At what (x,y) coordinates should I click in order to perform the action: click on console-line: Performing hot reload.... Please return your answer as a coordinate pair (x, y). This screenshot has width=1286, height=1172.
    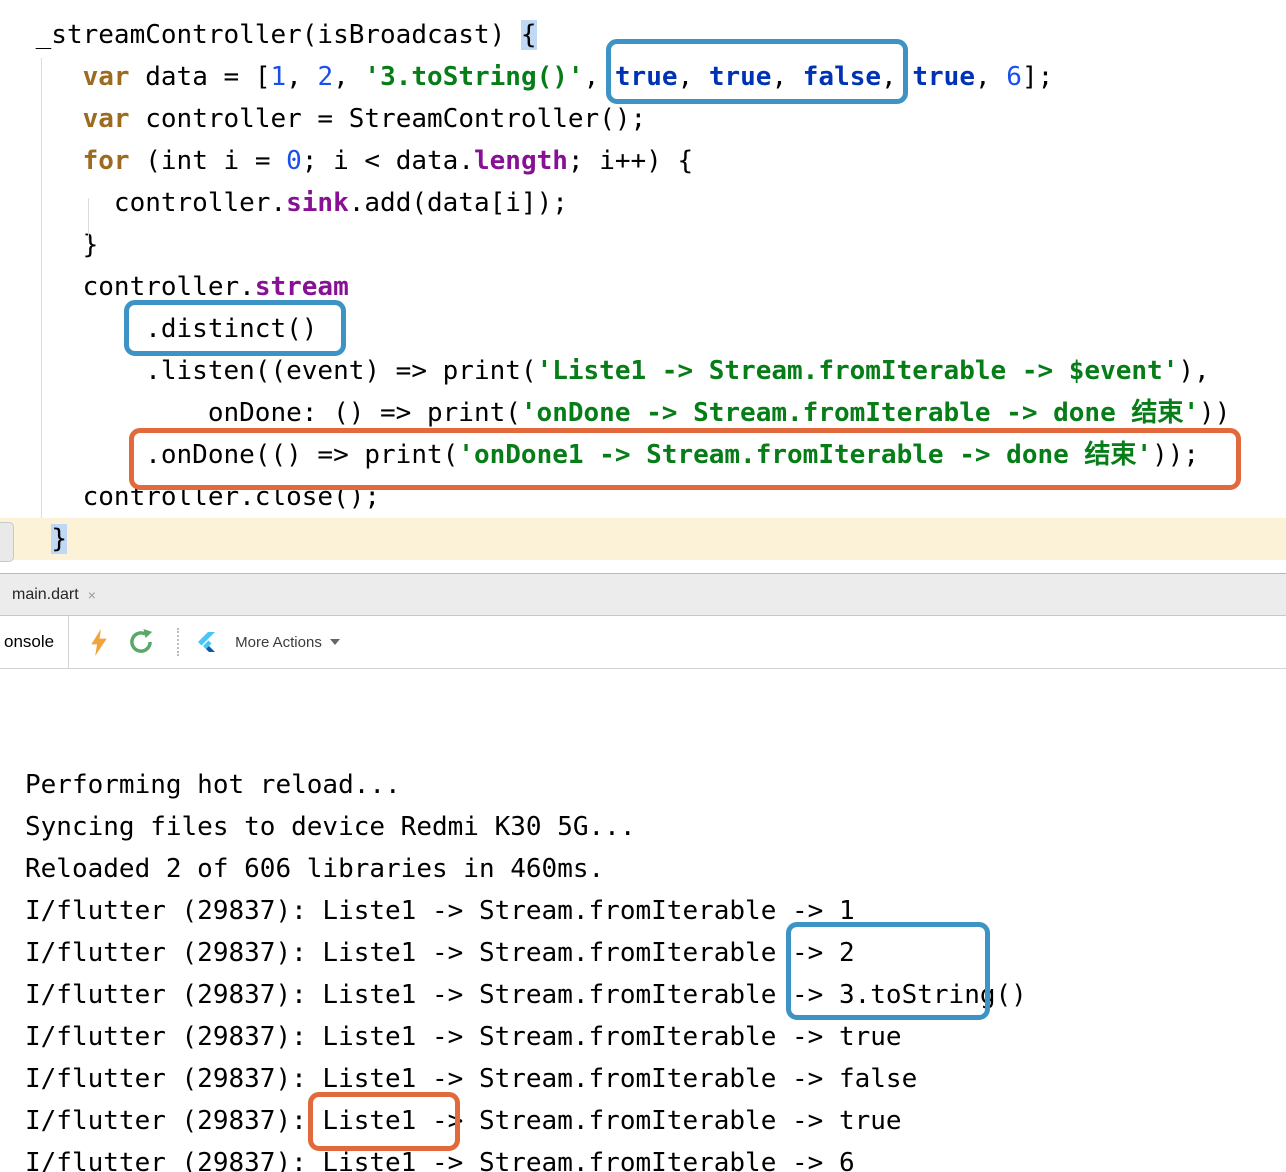
    Looking at the image, I should click on (213, 785).